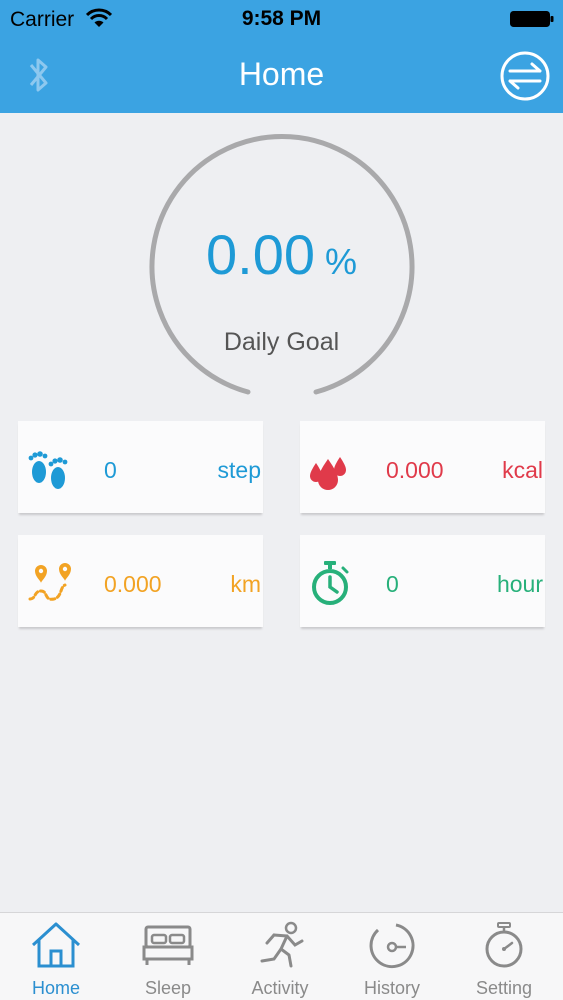 This screenshot has height=1000, width=563. I want to click on calories-card: 0.000 kcal, so click(422, 467).